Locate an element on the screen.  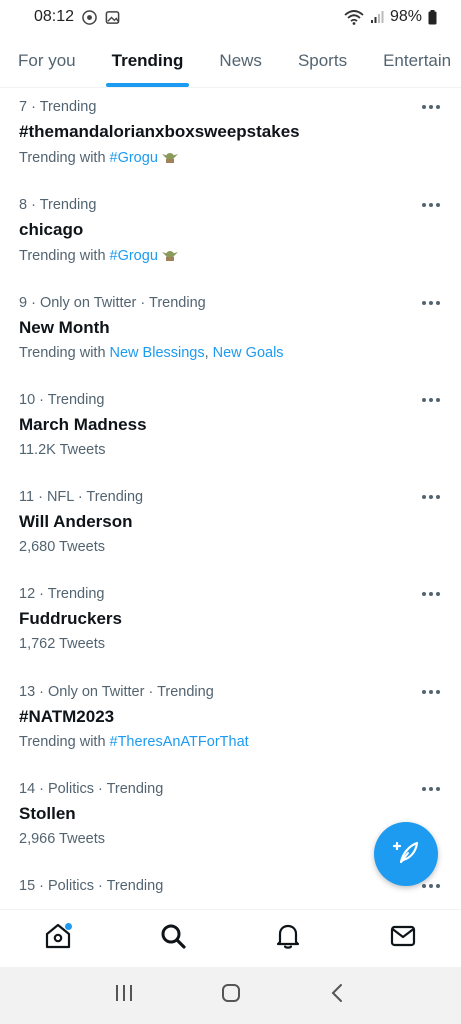
wifi-icon is located at coordinates (354, 17).